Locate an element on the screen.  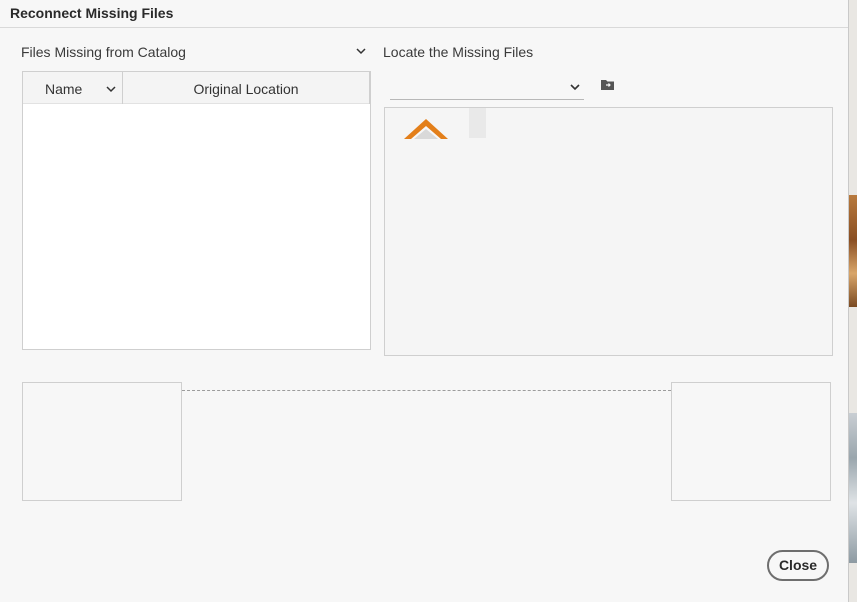
folder-browse-icon is located at coordinates (608, 85).